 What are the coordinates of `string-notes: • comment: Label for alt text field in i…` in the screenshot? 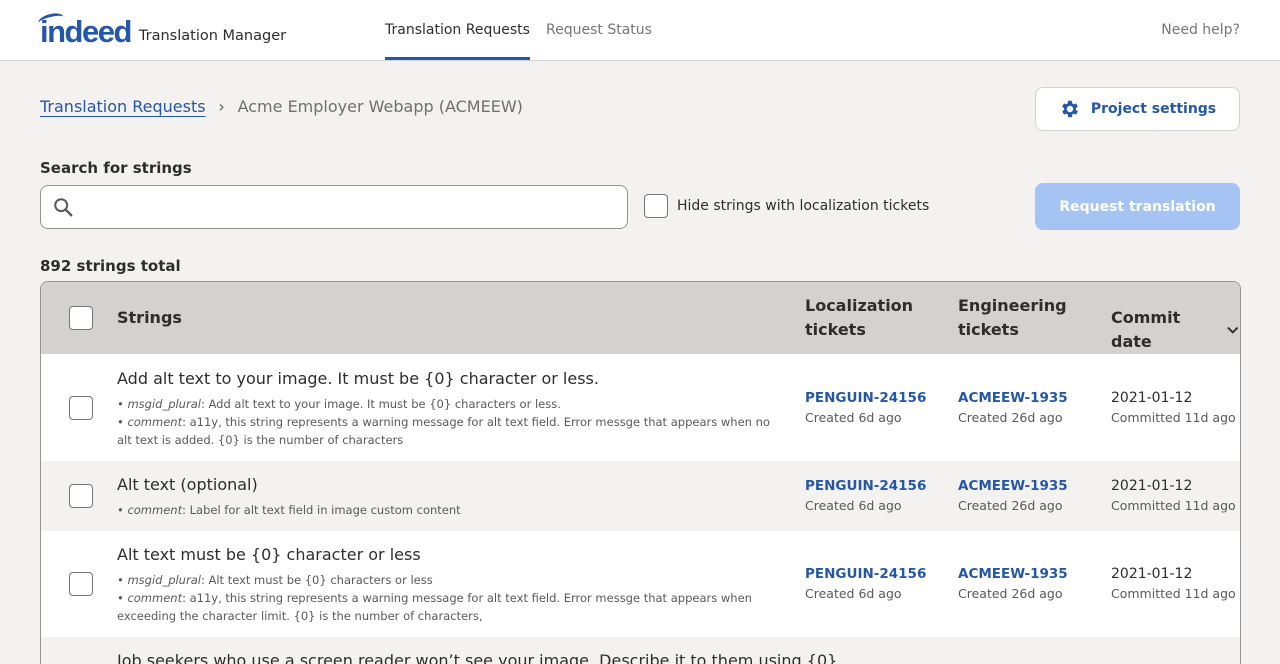 It's located at (447, 510).